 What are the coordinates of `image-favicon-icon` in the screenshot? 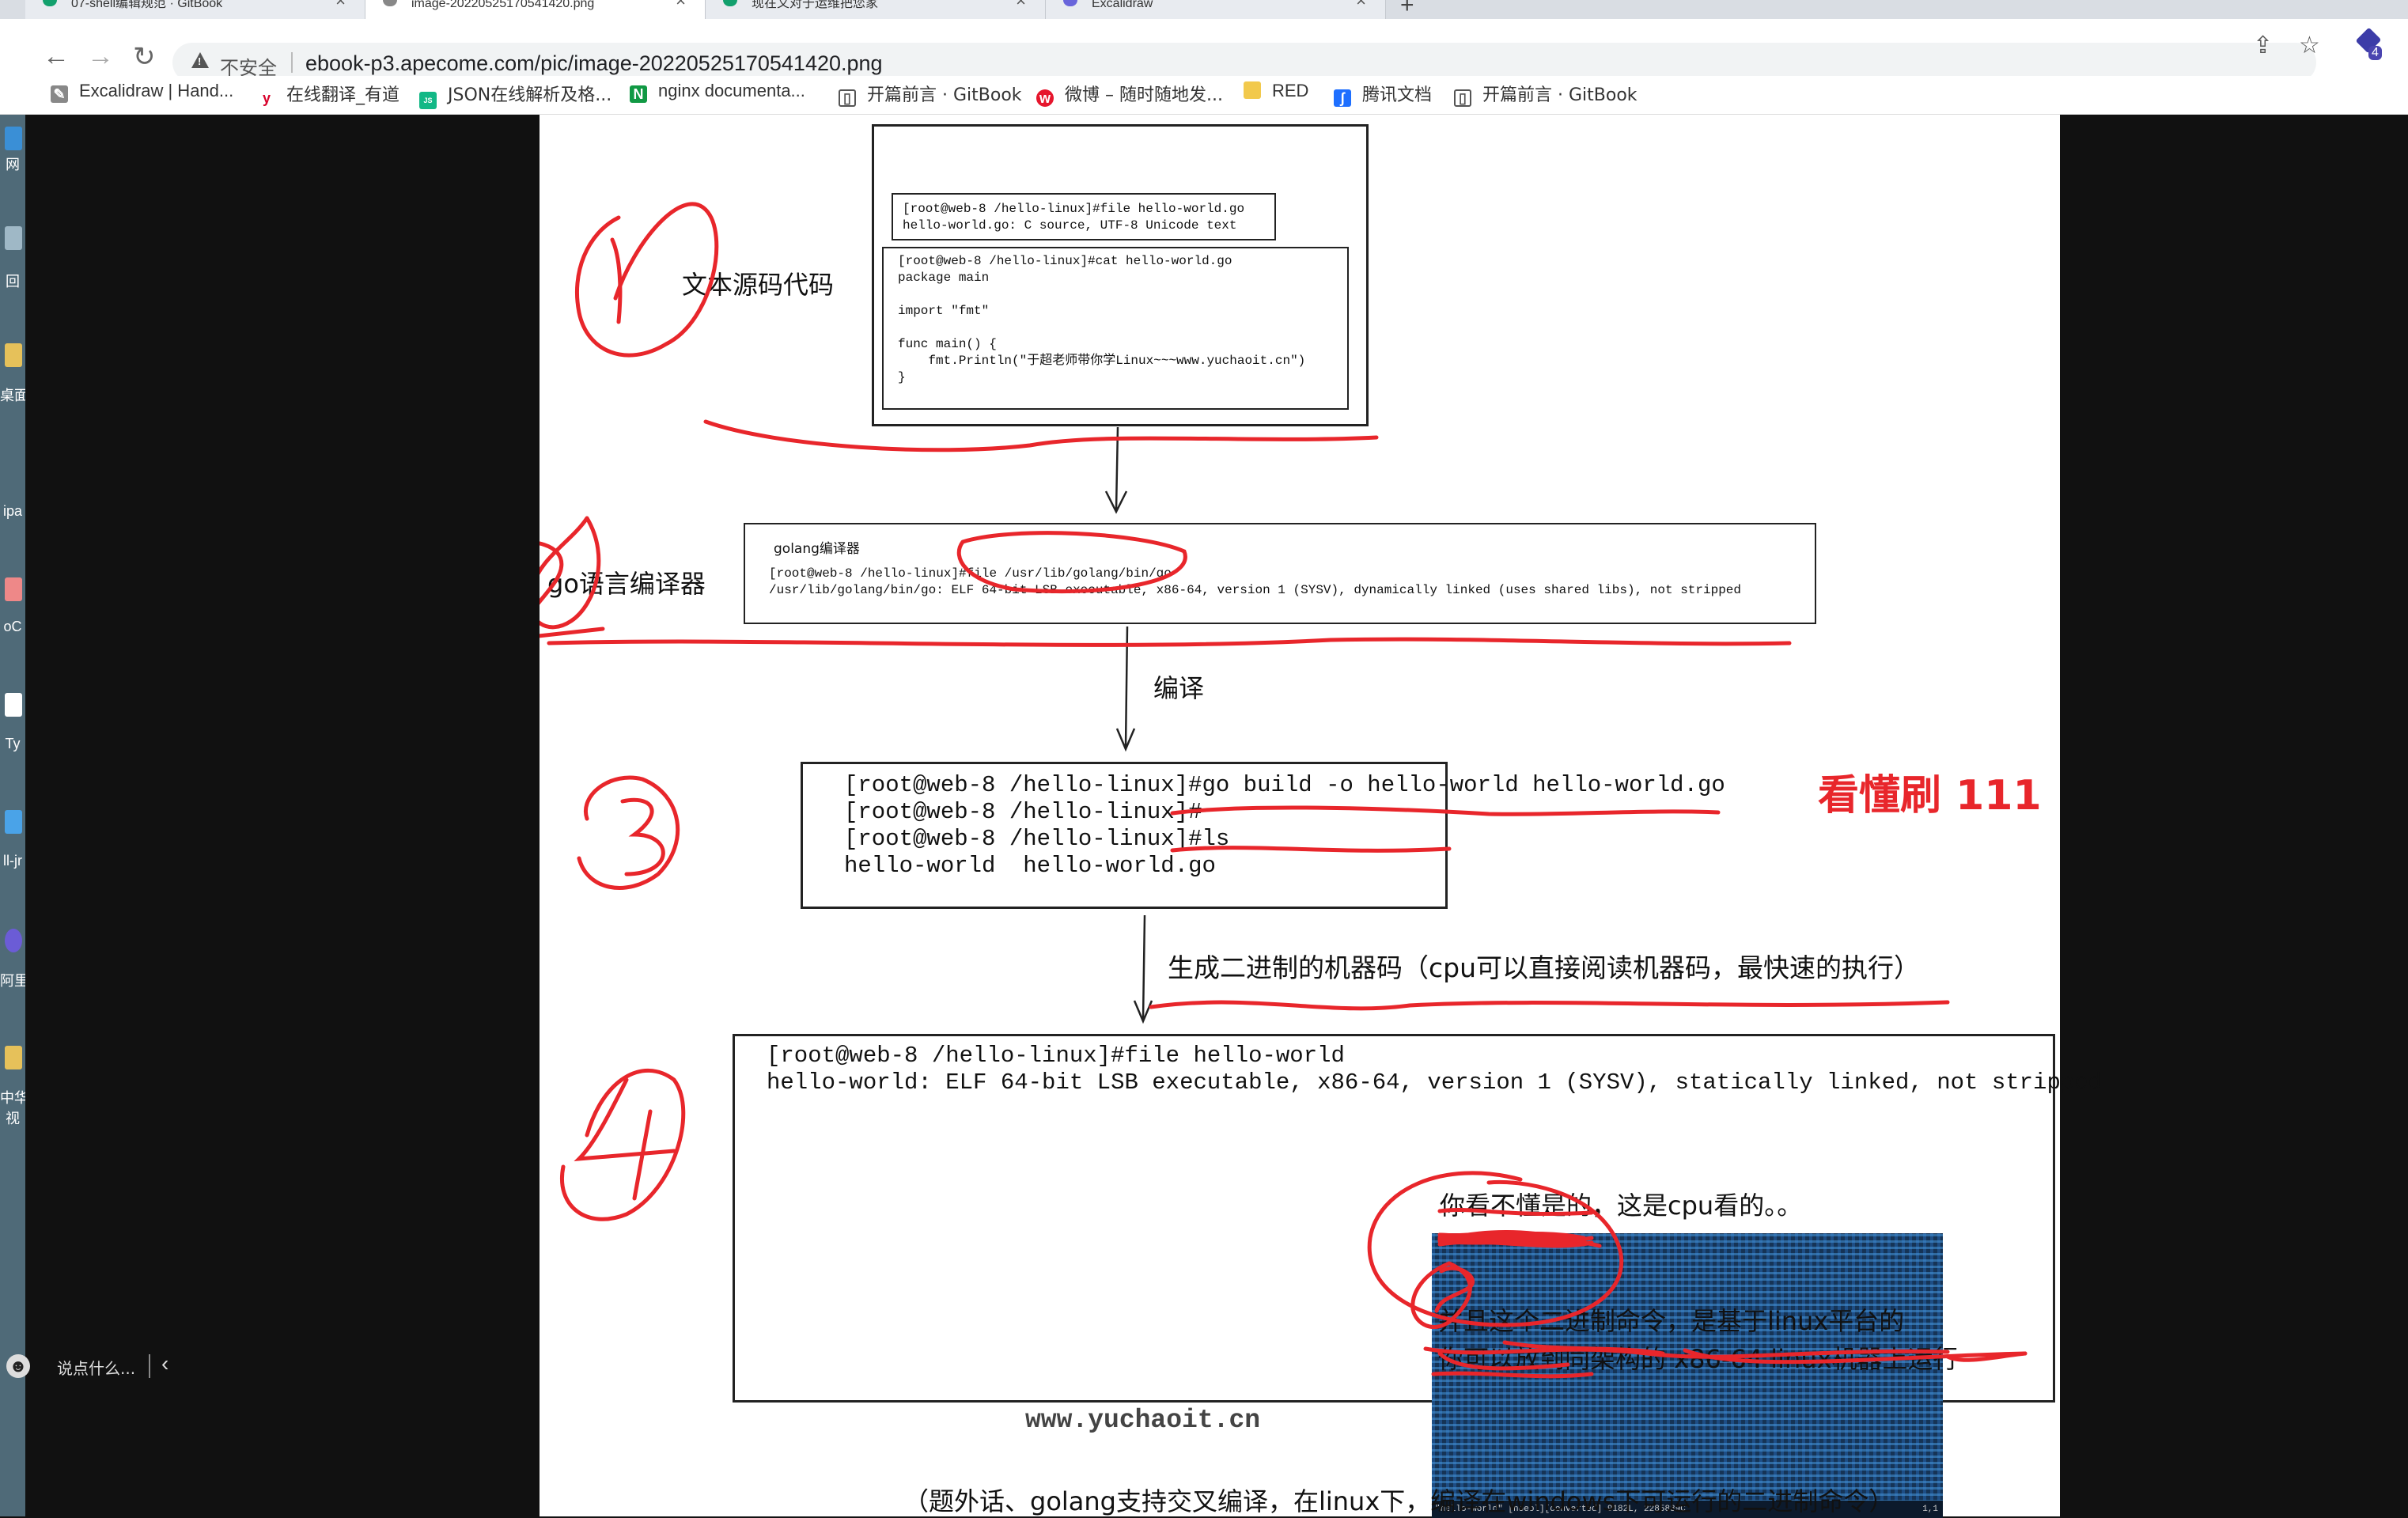 It's located at (390, 3).